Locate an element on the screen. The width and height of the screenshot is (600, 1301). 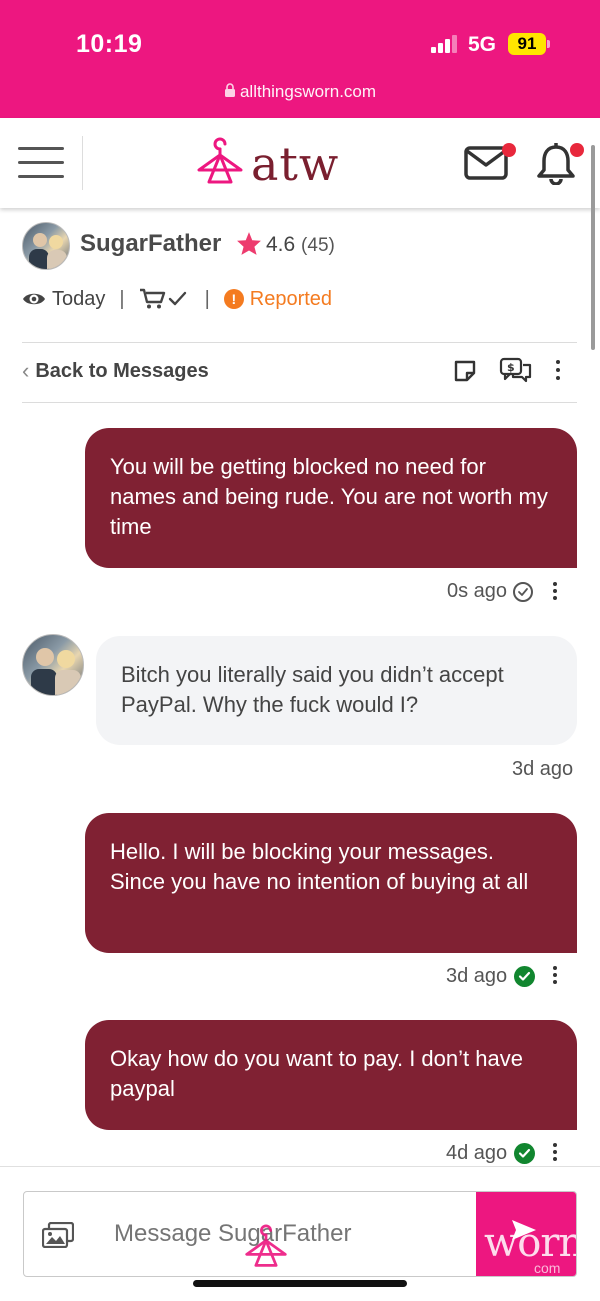
seller-rating: 4.6 (45) is located at coordinates (300, 245).